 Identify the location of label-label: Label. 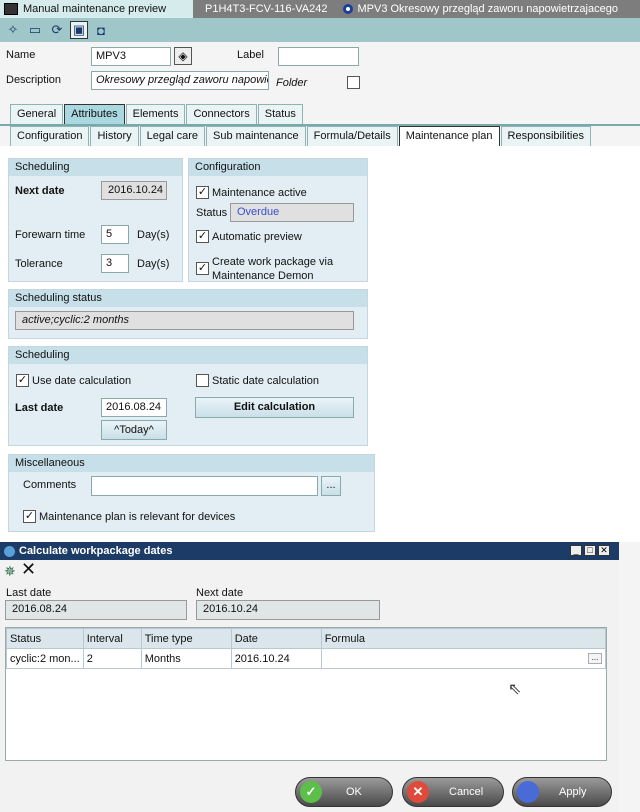
(250, 55).